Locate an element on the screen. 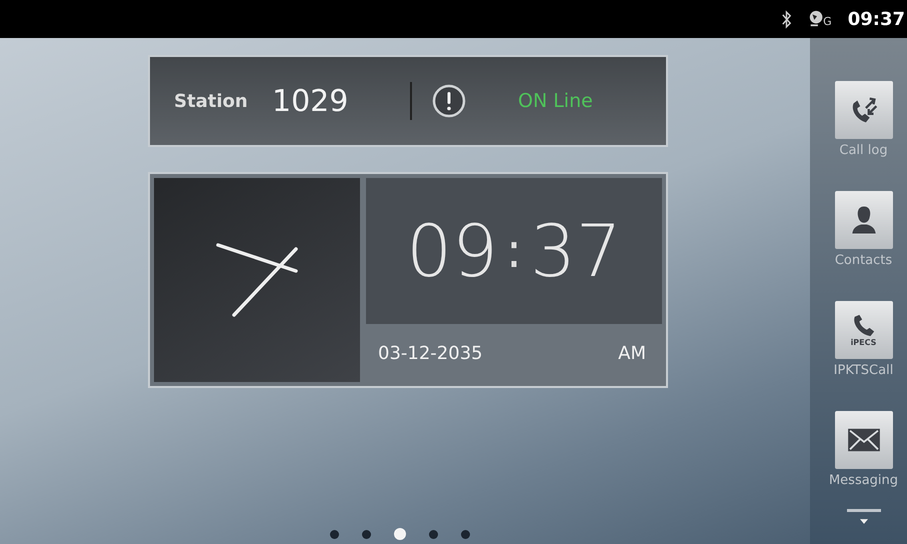 This screenshot has height=544, width=907. app-drawer-handle is located at coordinates (863, 516).